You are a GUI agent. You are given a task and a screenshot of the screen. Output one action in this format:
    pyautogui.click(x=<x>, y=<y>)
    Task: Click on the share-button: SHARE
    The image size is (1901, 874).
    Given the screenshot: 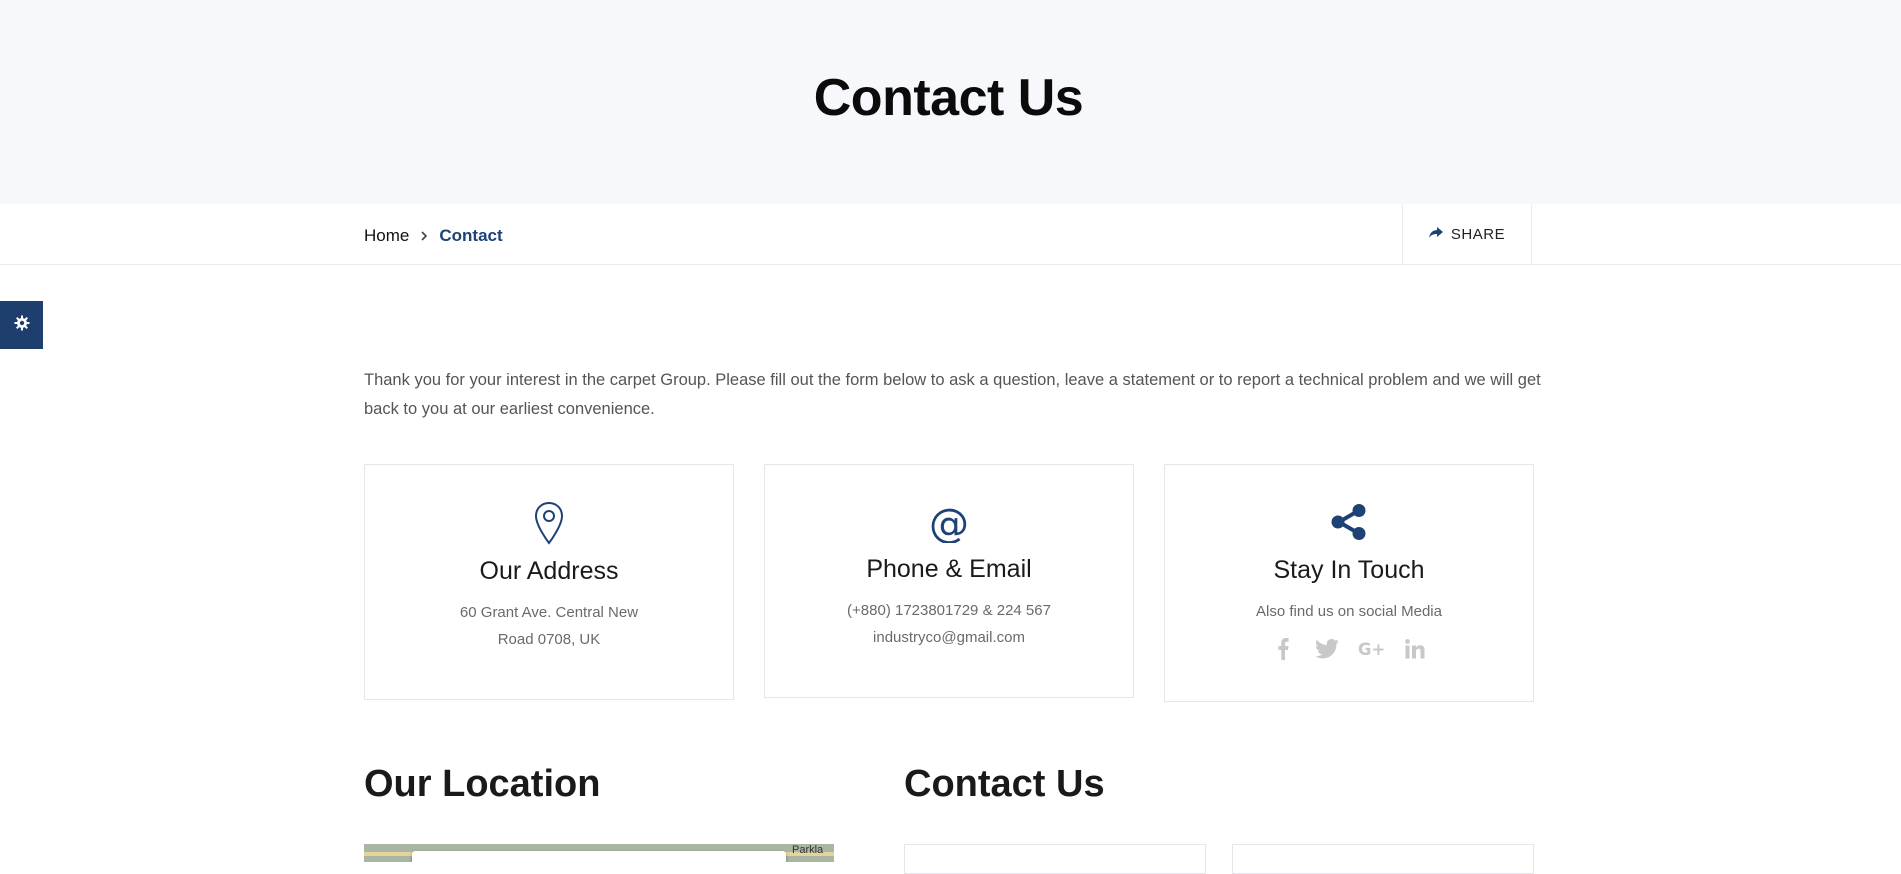 What is the action you would take?
    pyautogui.click(x=1467, y=234)
    